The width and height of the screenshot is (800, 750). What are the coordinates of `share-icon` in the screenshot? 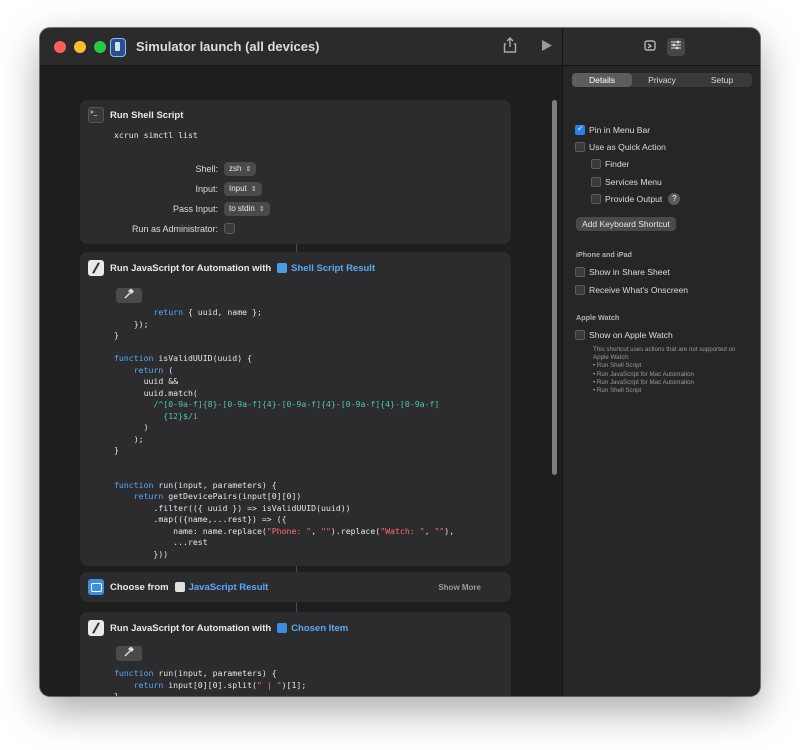 It's located at (510, 47).